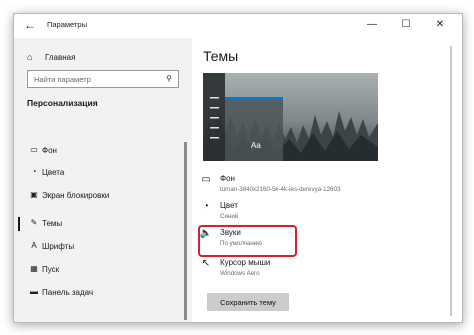 The height and width of the screenshot is (335, 474). Describe the element at coordinates (34, 222) in the screenshot. I see `brush-icon: ✎` at that location.